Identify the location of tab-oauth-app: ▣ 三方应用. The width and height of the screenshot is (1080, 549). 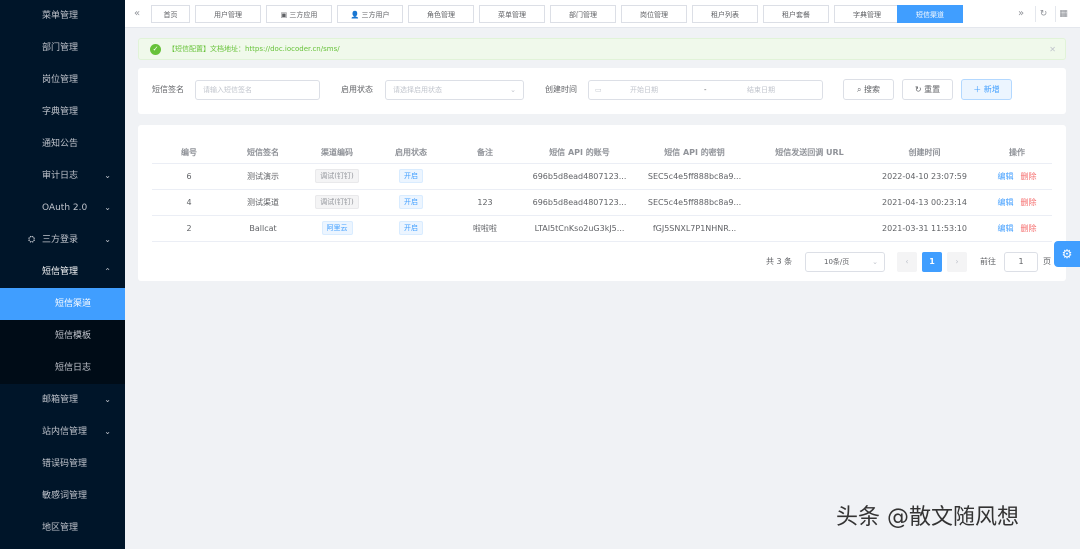
(299, 14).